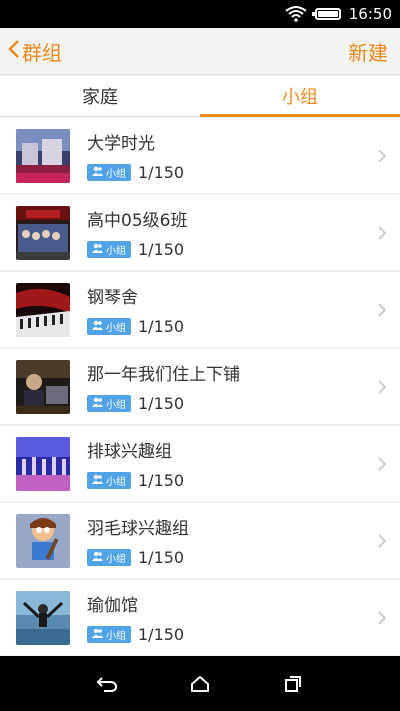  Describe the element at coordinates (200, 232) in the screenshot. I see `list-item: 高中05级6班 小组 1/150` at that location.